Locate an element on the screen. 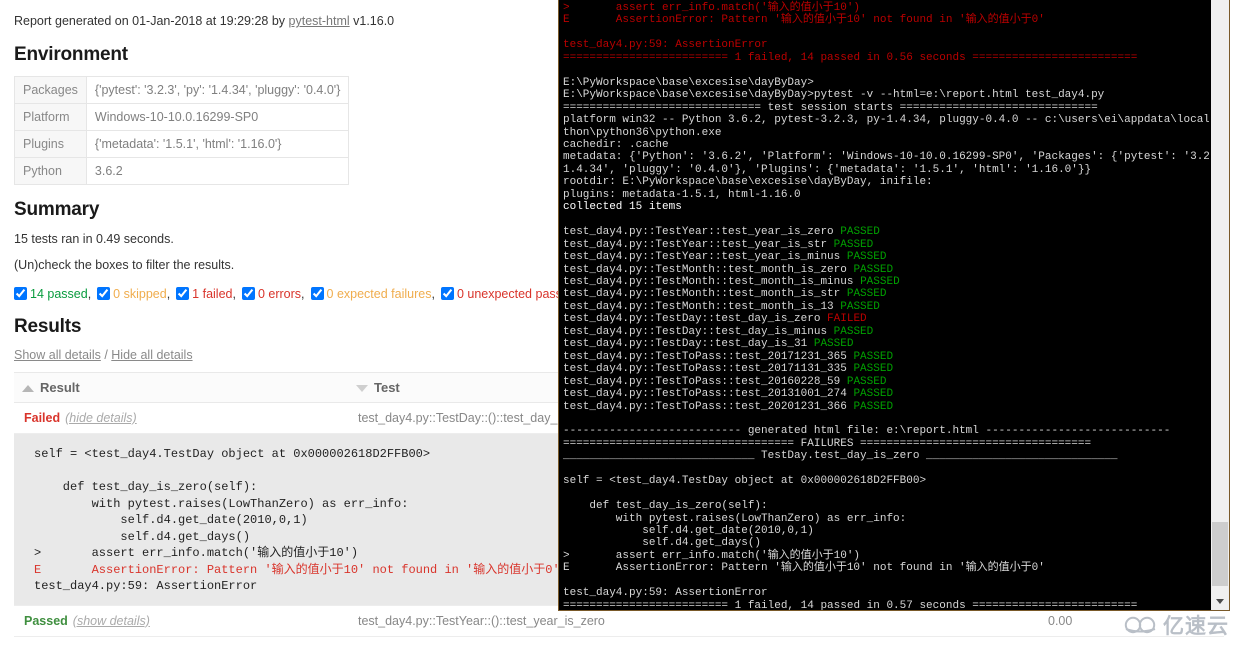 The width and height of the screenshot is (1239, 646). column-header-test-label: Test is located at coordinates (387, 387).